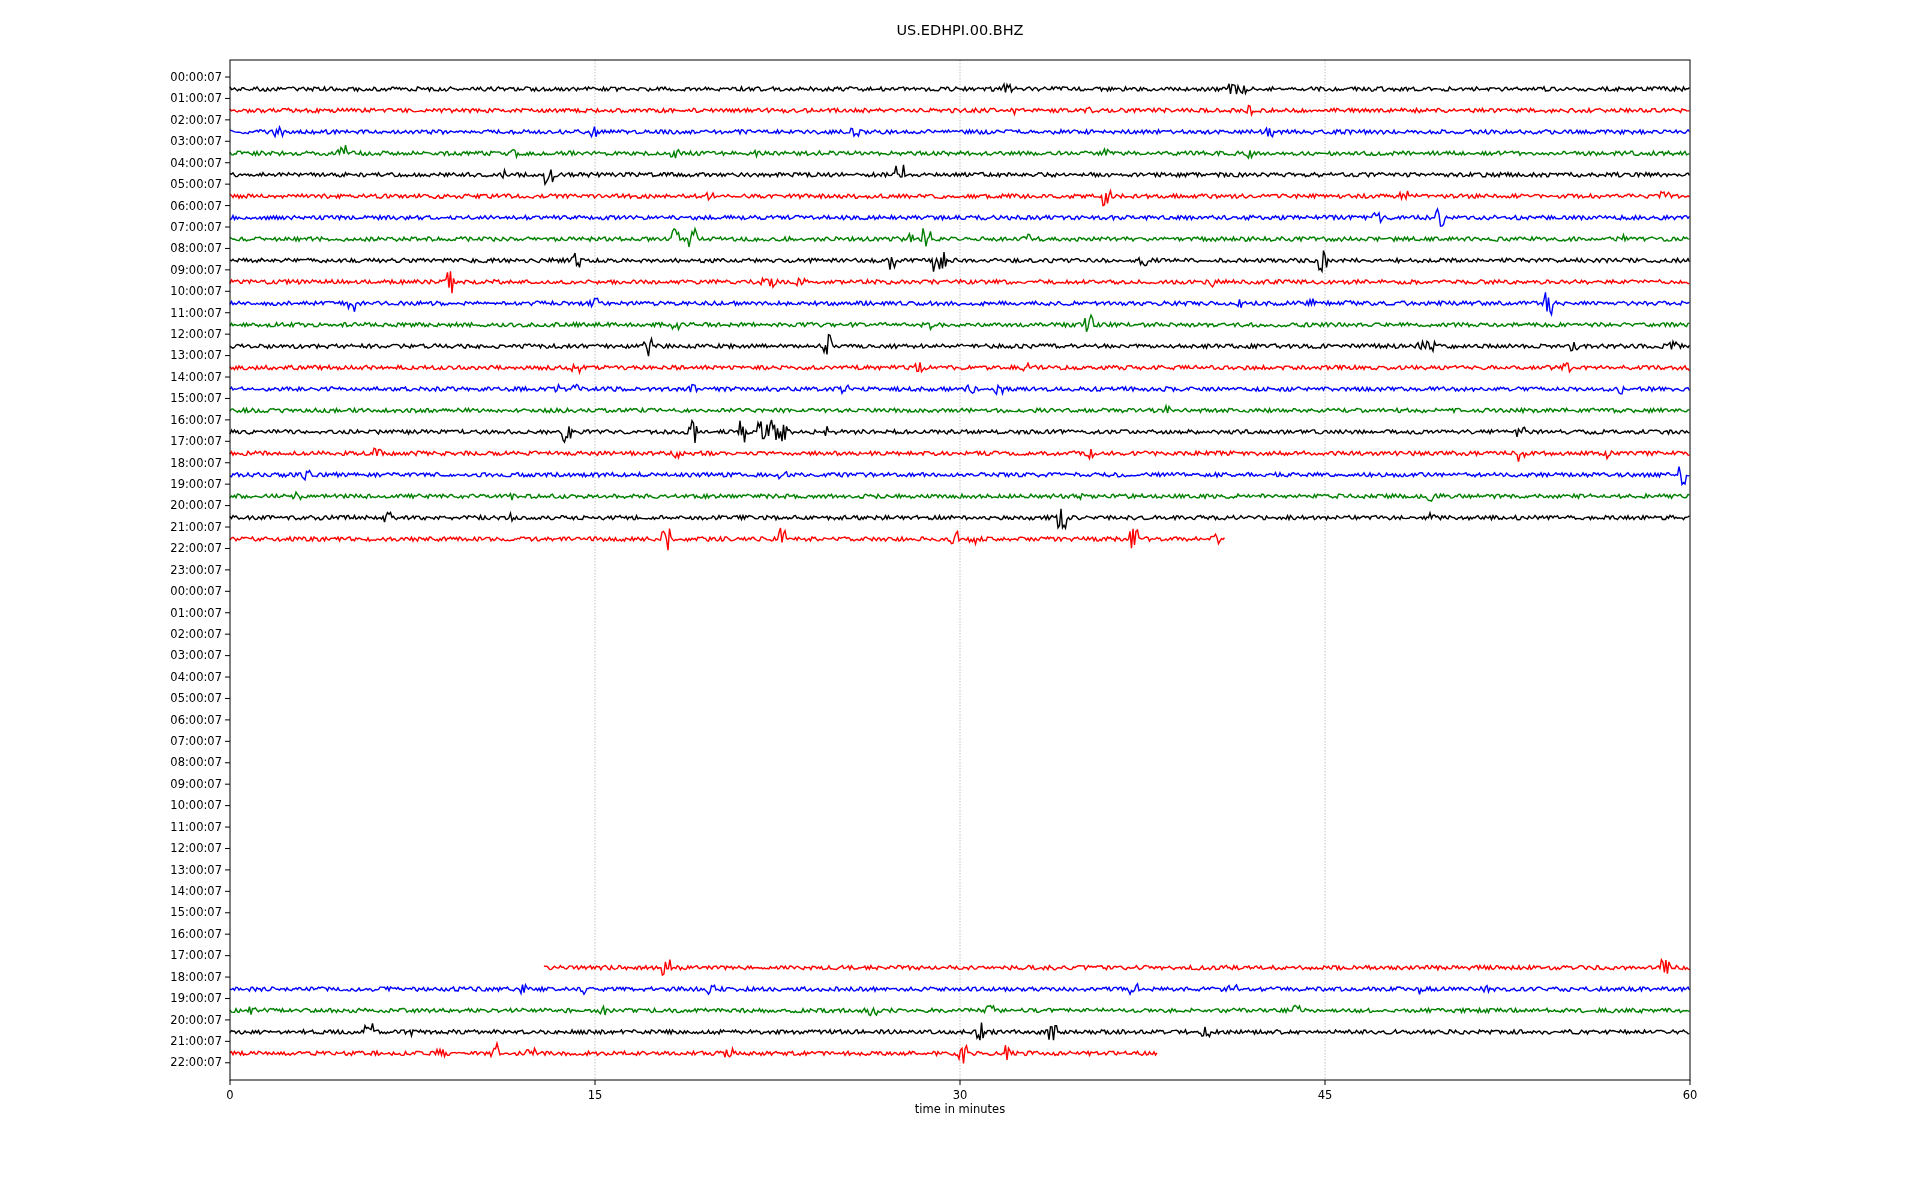 The width and height of the screenshot is (1920, 1200). Describe the element at coordinates (196, 569) in the screenshot. I see `time-label: 23:00:07` at that location.